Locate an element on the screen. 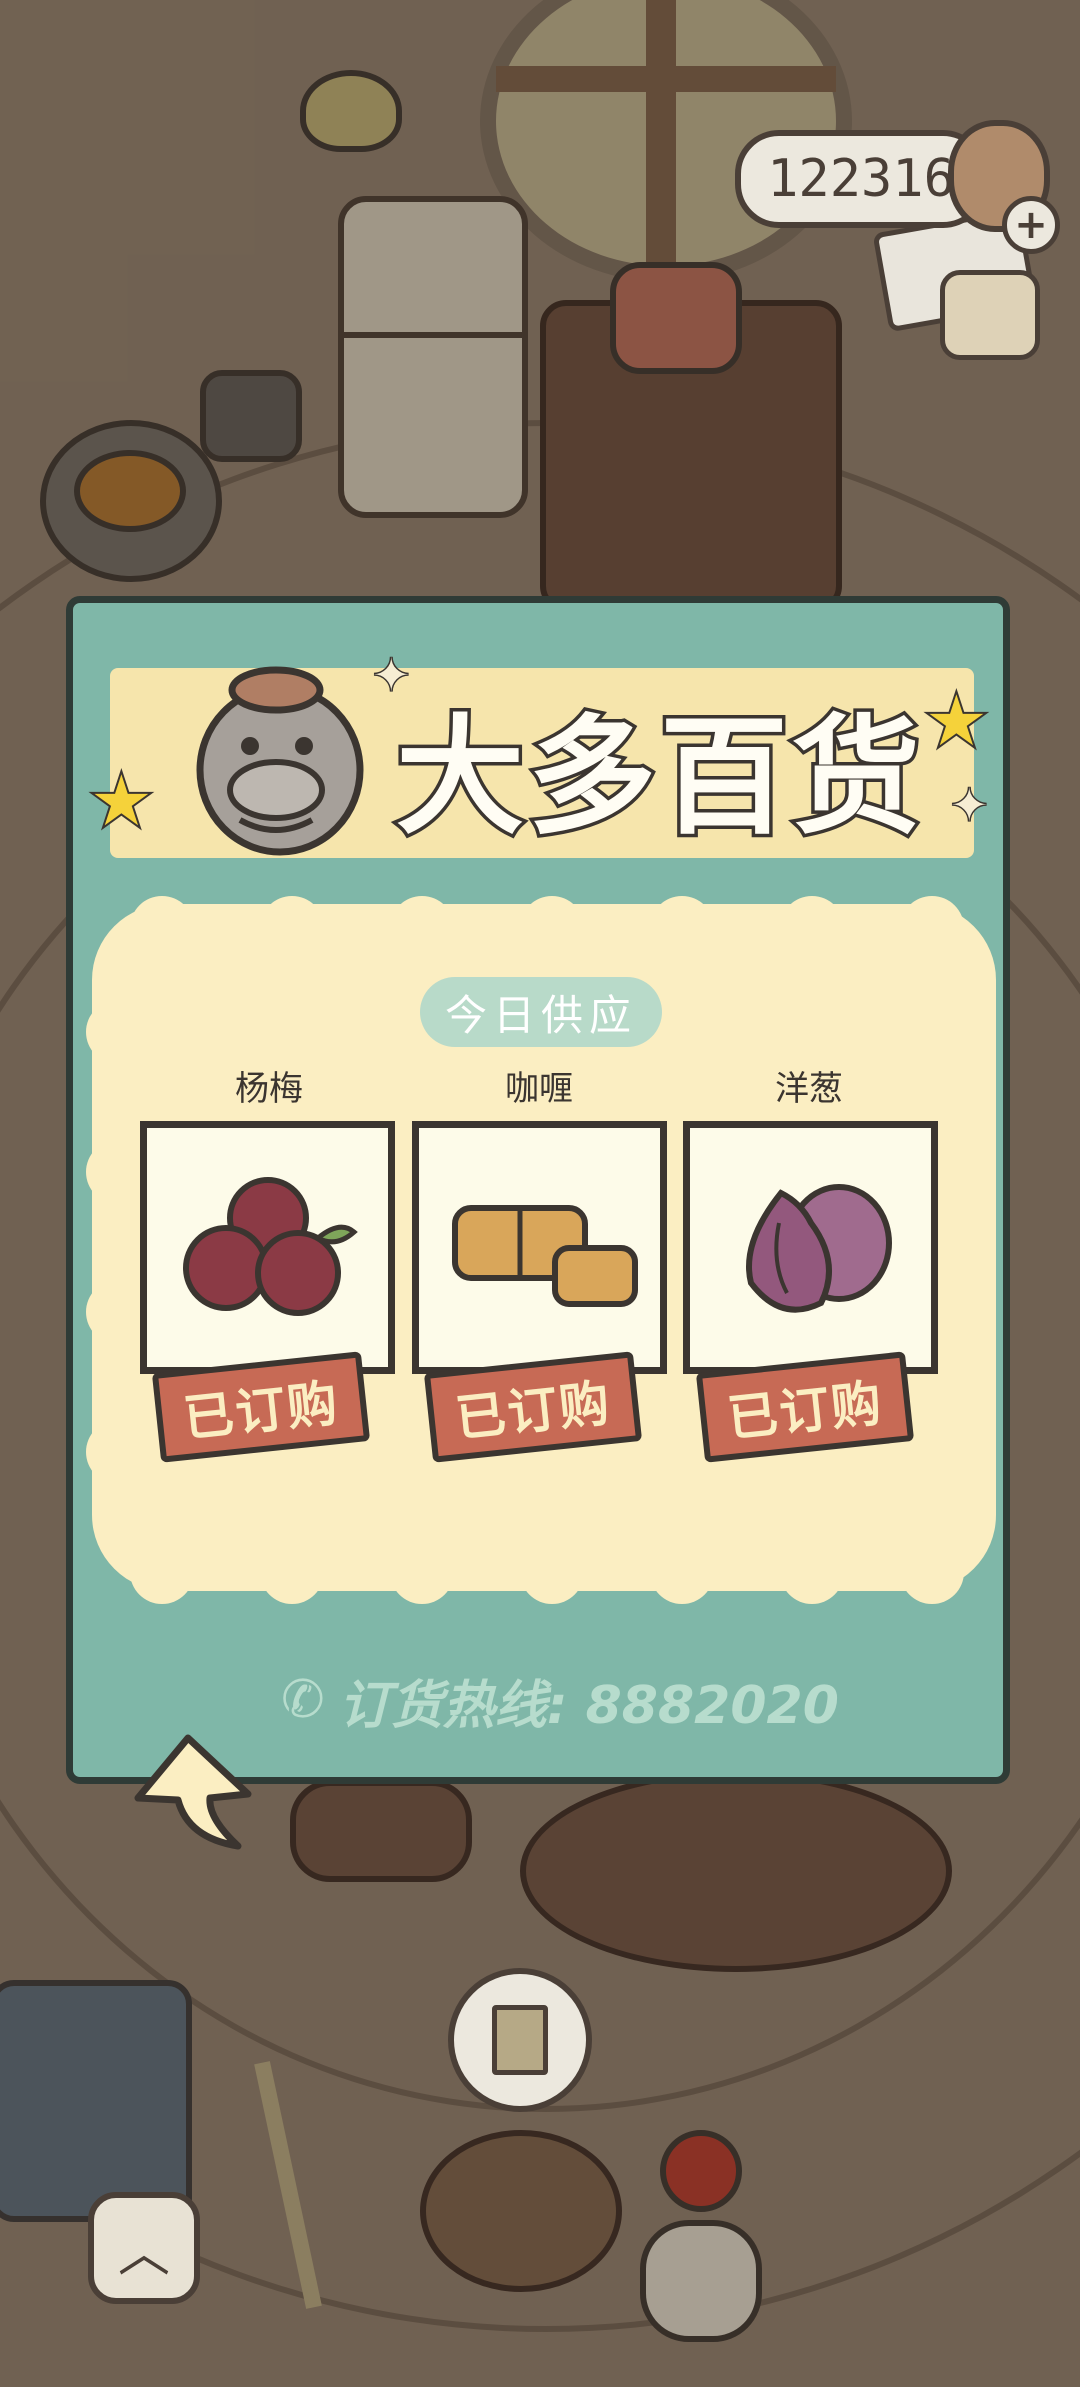 This screenshot has height=2387, width=1080. item-name: 洋葱 is located at coordinates (809, 1088).